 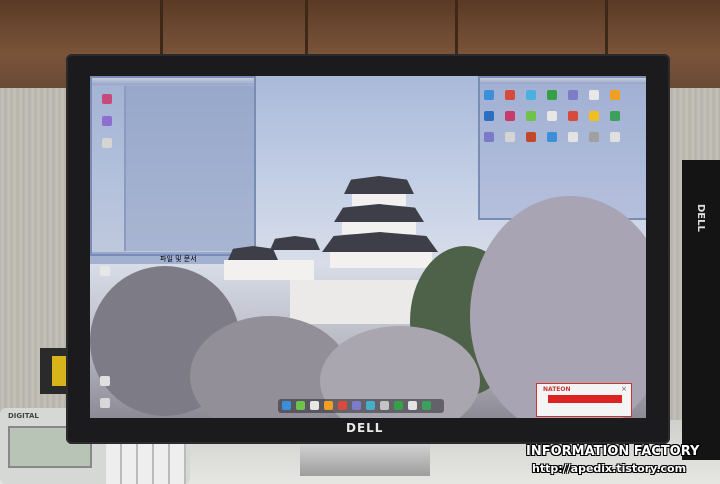 I want to click on popup-brand: NATEON, so click(x=557, y=389).